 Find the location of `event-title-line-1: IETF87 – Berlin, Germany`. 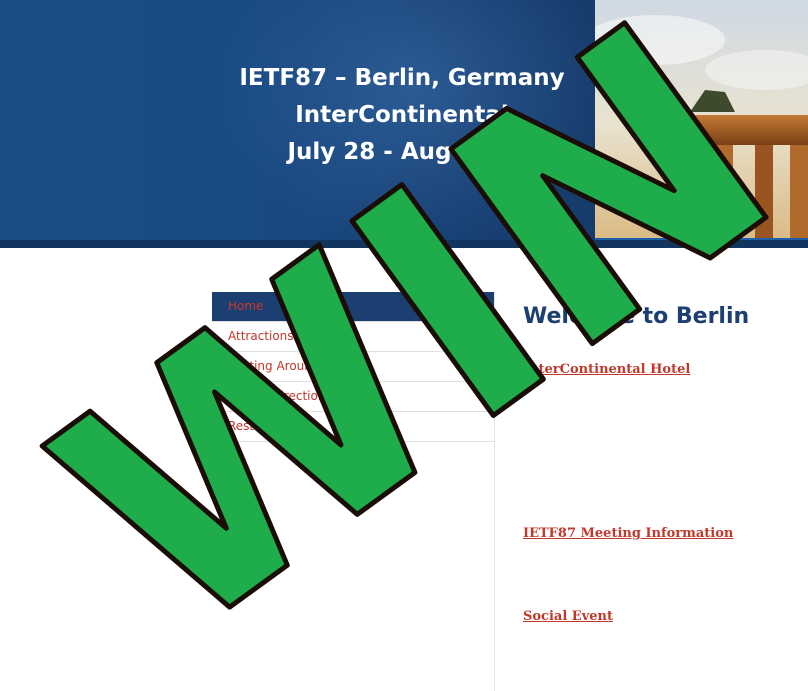

event-title-line-1: IETF87 – Berlin, Germany is located at coordinates (402, 78).